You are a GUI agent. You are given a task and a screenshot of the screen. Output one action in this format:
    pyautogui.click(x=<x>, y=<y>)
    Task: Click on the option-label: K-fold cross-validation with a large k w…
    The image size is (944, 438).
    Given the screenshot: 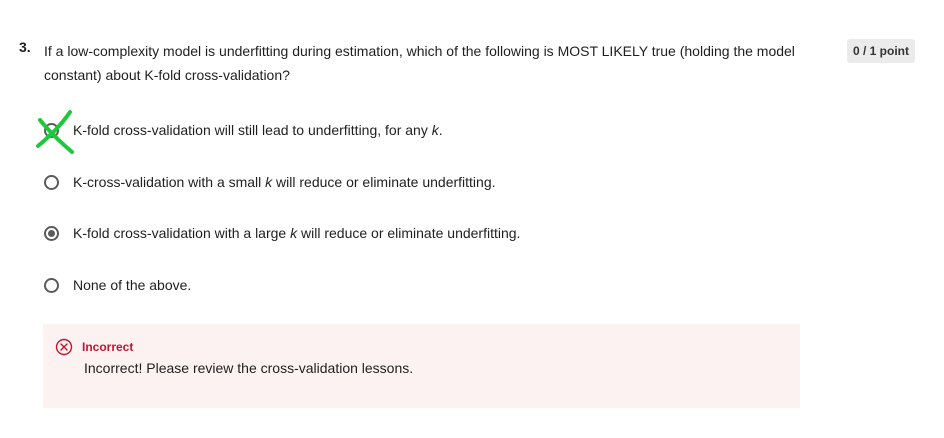 What is the action you would take?
    pyautogui.click(x=297, y=233)
    